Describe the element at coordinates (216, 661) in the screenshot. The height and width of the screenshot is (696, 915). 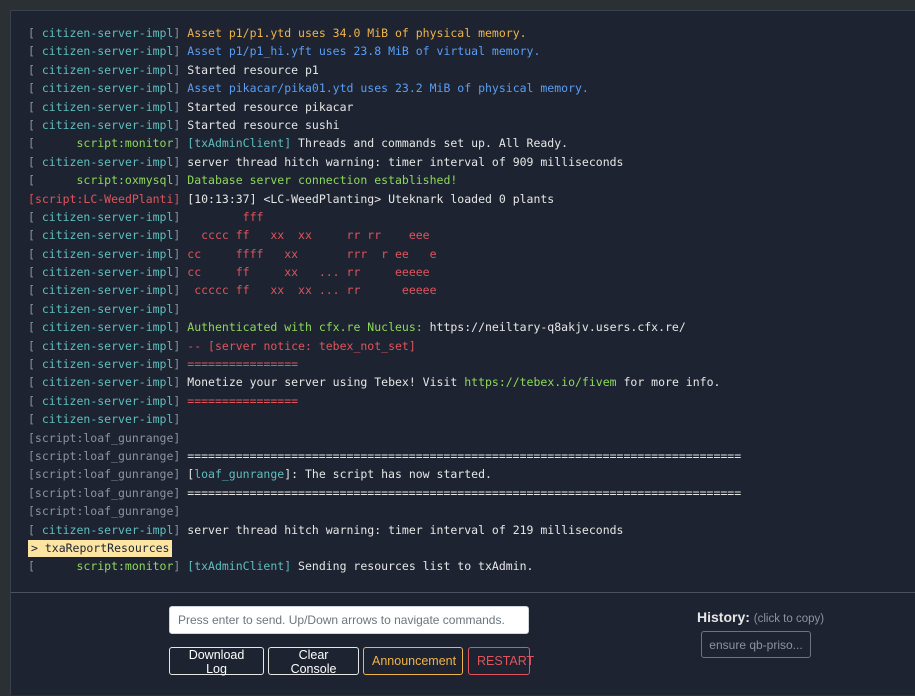
I see `download-log-button: Download Log` at that location.